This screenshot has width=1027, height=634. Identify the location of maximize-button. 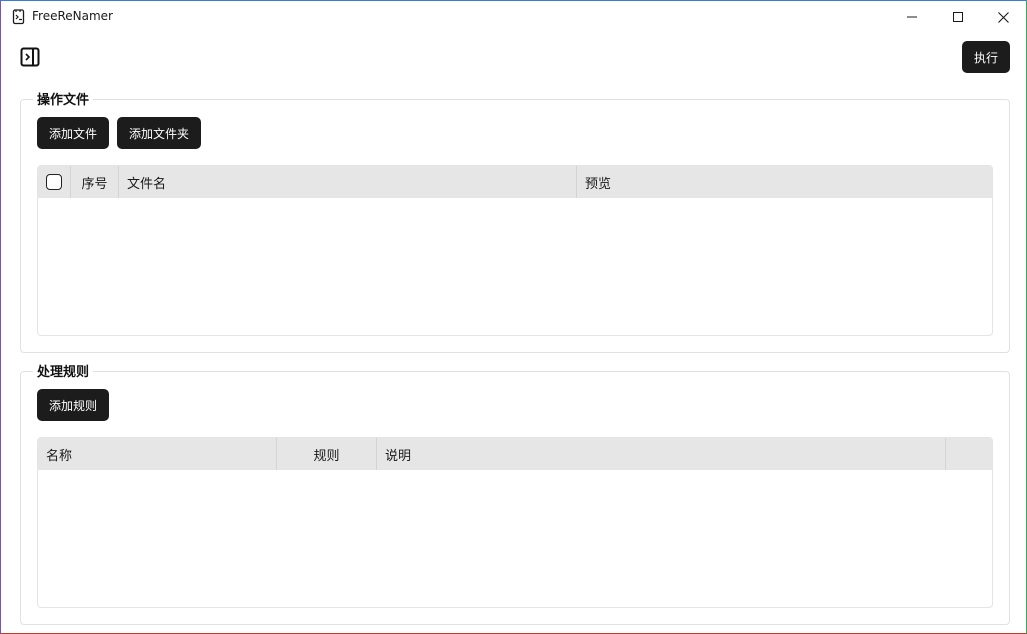
(958, 17).